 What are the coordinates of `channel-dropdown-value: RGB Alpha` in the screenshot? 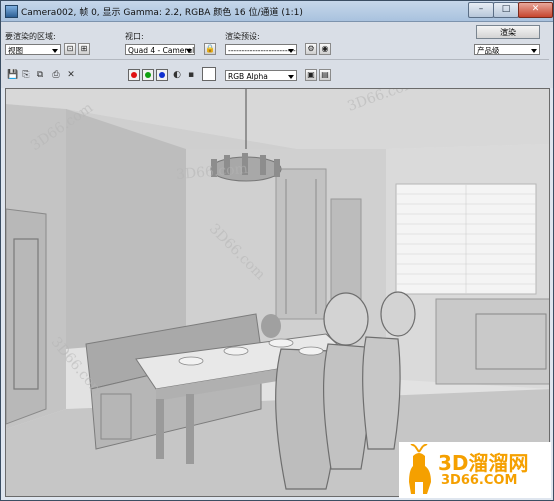 It's located at (248, 76).